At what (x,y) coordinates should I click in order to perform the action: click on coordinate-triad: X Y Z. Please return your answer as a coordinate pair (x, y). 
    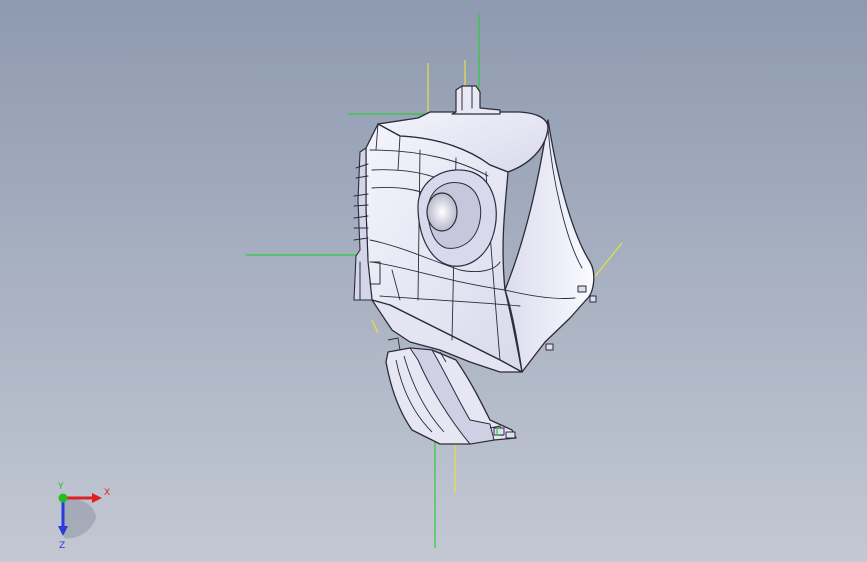
    Looking at the image, I should click on (83, 516).